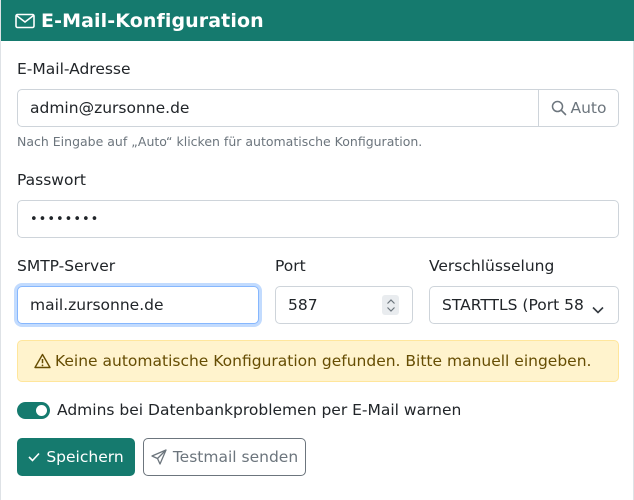 The image size is (634, 500). Describe the element at coordinates (33, 410) in the screenshot. I see `admin-notify-toggle` at that location.